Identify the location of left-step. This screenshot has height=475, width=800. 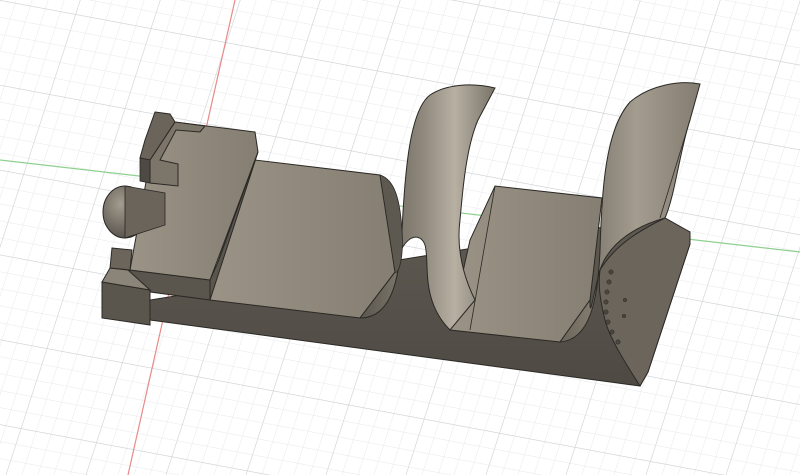
(145, 170).